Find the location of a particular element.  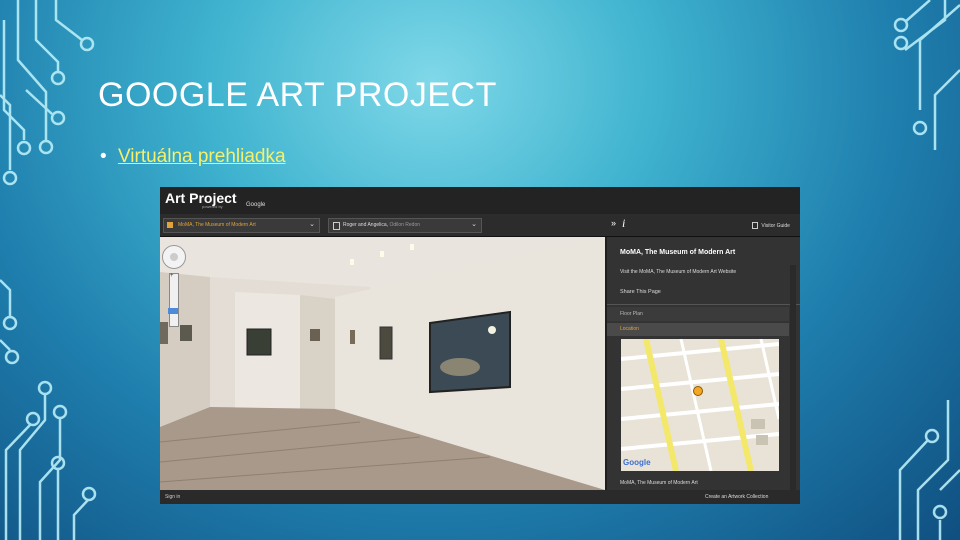

bullet-item: • Virtuálna prehliadka is located at coordinates (193, 157).